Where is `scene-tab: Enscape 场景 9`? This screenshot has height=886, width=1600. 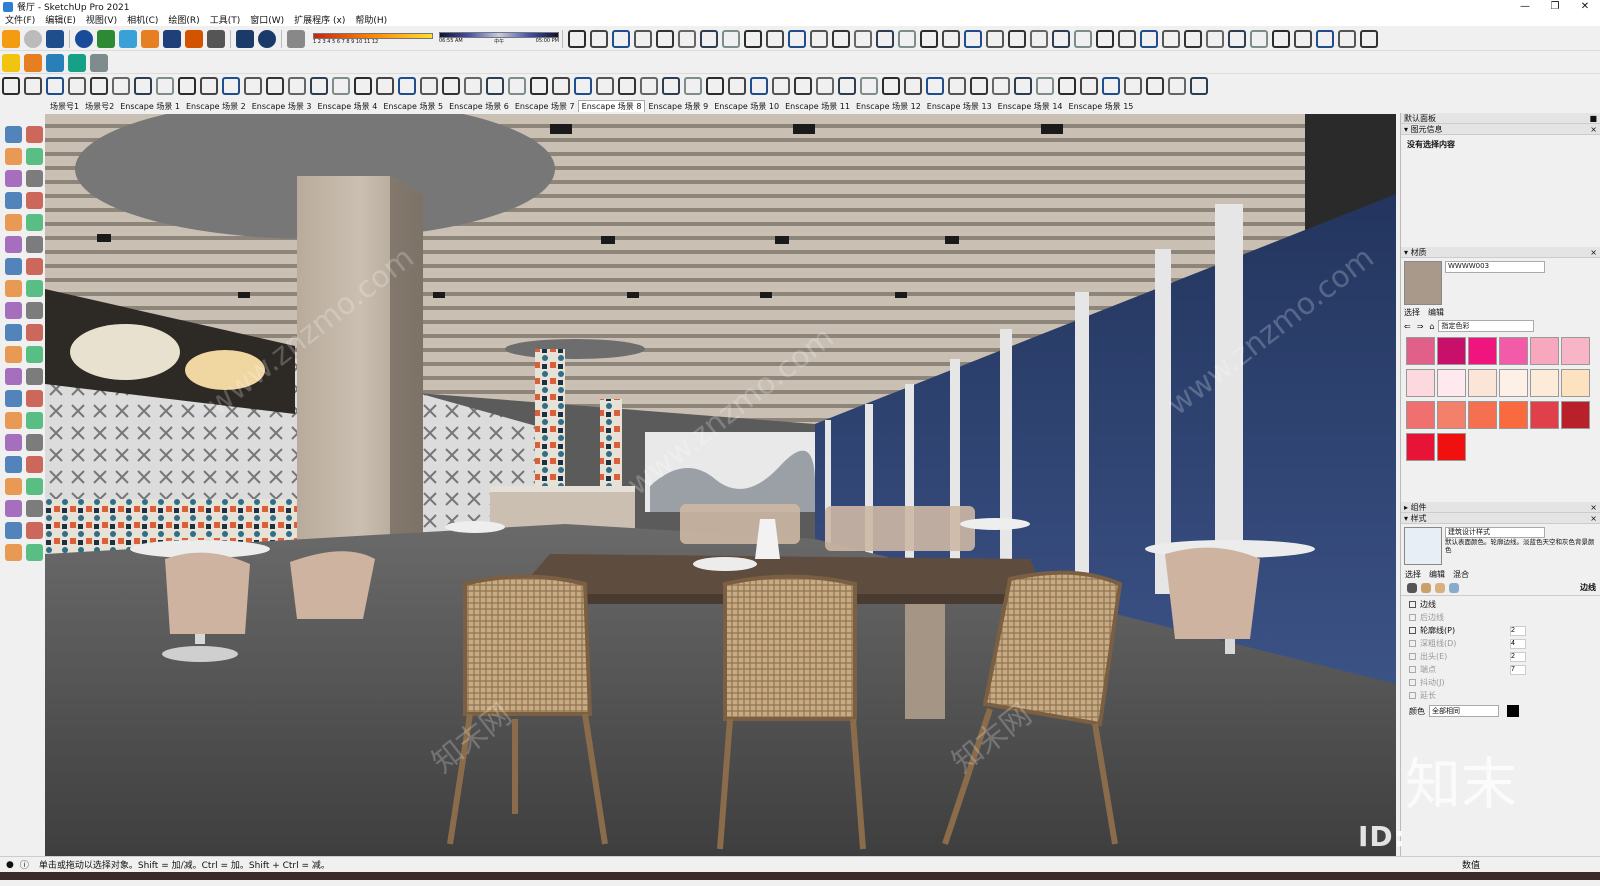
scene-tab: Enscape 场景 9 is located at coordinates (678, 106).